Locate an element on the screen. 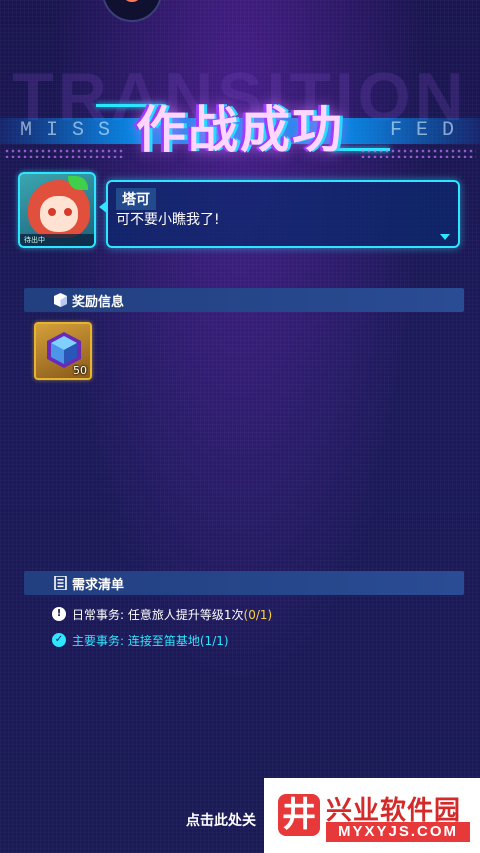  requirements-section-header: 需求清单 is located at coordinates (244, 583).